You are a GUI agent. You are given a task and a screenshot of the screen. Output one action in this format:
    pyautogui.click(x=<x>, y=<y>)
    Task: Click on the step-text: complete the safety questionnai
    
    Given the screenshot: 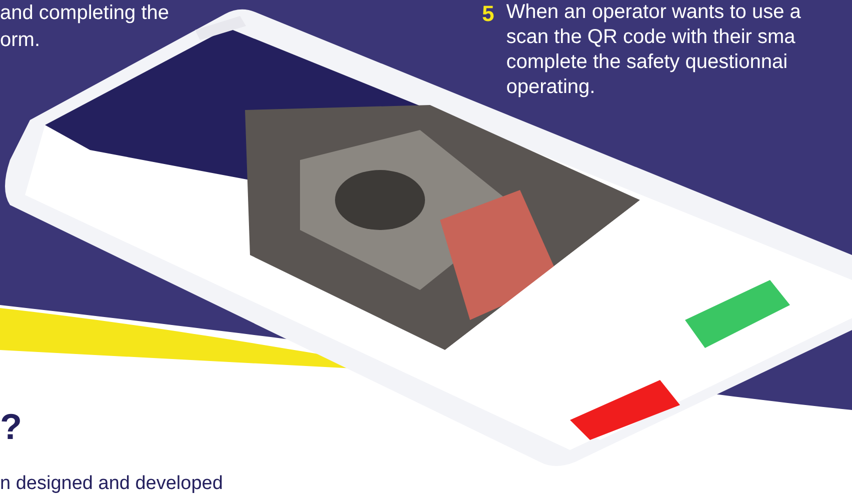 What is the action you would take?
    pyautogui.click(x=647, y=62)
    